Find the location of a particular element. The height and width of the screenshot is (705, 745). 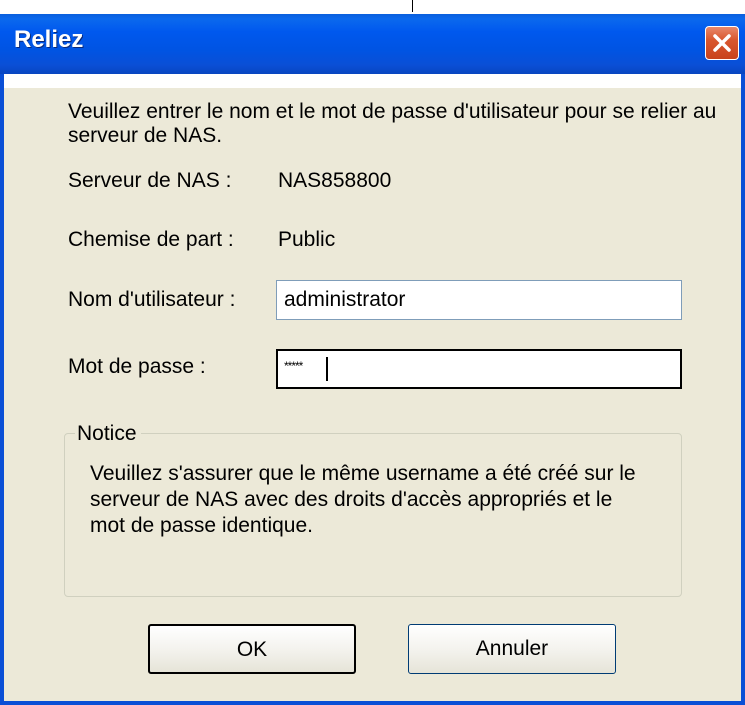

username-input is located at coordinates (479, 300).